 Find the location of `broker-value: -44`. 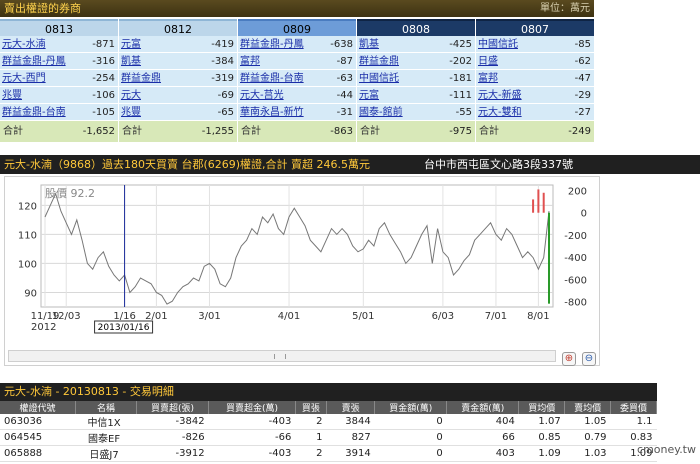

broker-value: -44 is located at coordinates (344, 95).